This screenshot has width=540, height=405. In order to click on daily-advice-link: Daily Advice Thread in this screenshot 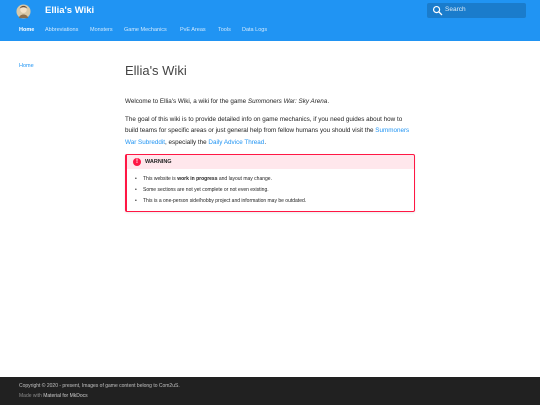, I will do `click(236, 142)`.